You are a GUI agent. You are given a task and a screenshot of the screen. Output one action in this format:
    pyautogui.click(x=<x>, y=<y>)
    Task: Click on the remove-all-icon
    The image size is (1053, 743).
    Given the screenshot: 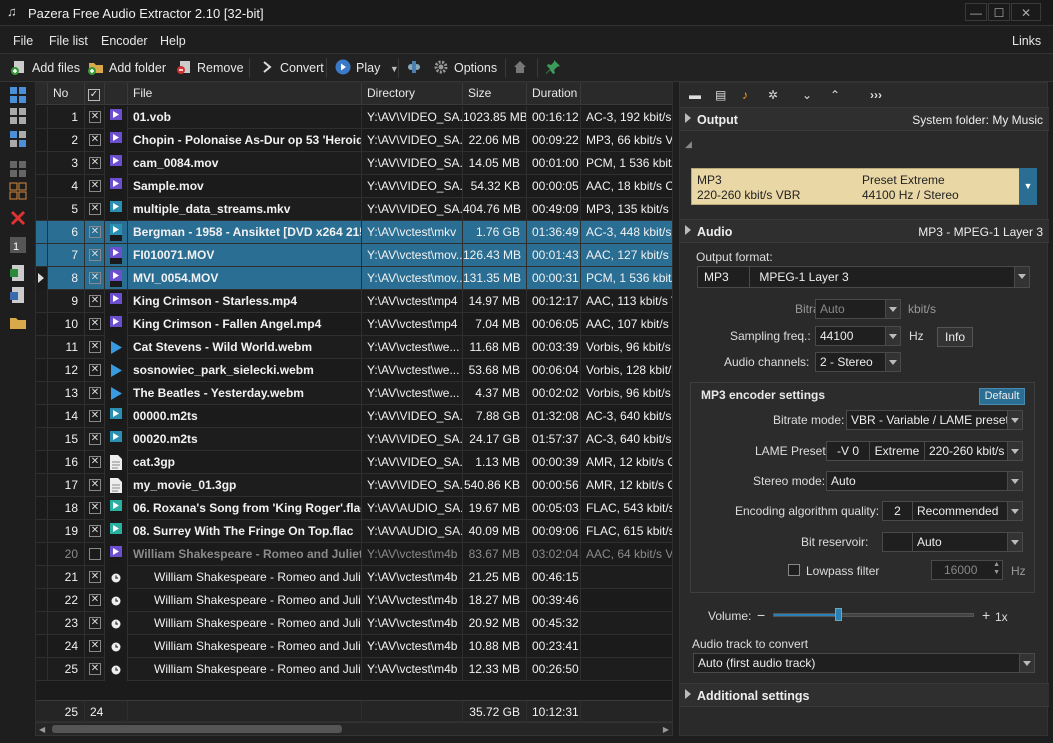 What is the action you would take?
    pyautogui.click(x=18, y=218)
    